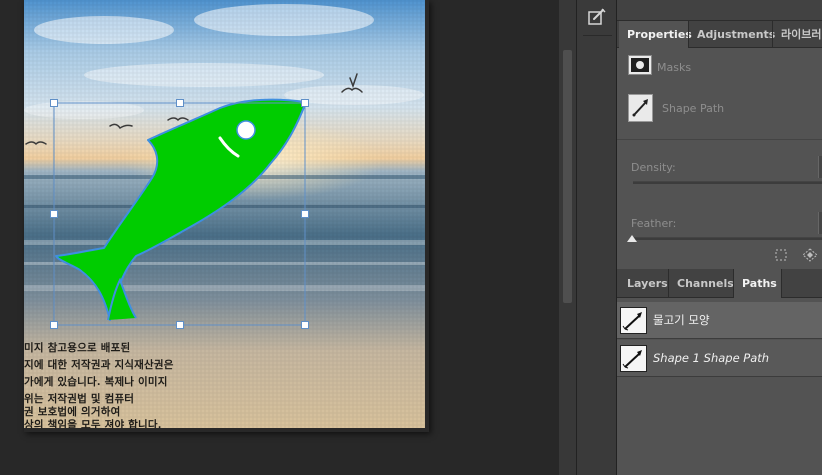 This screenshot has width=822, height=475. What do you see at coordinates (54, 103) in the screenshot?
I see `handle-top-left` at bounding box center [54, 103].